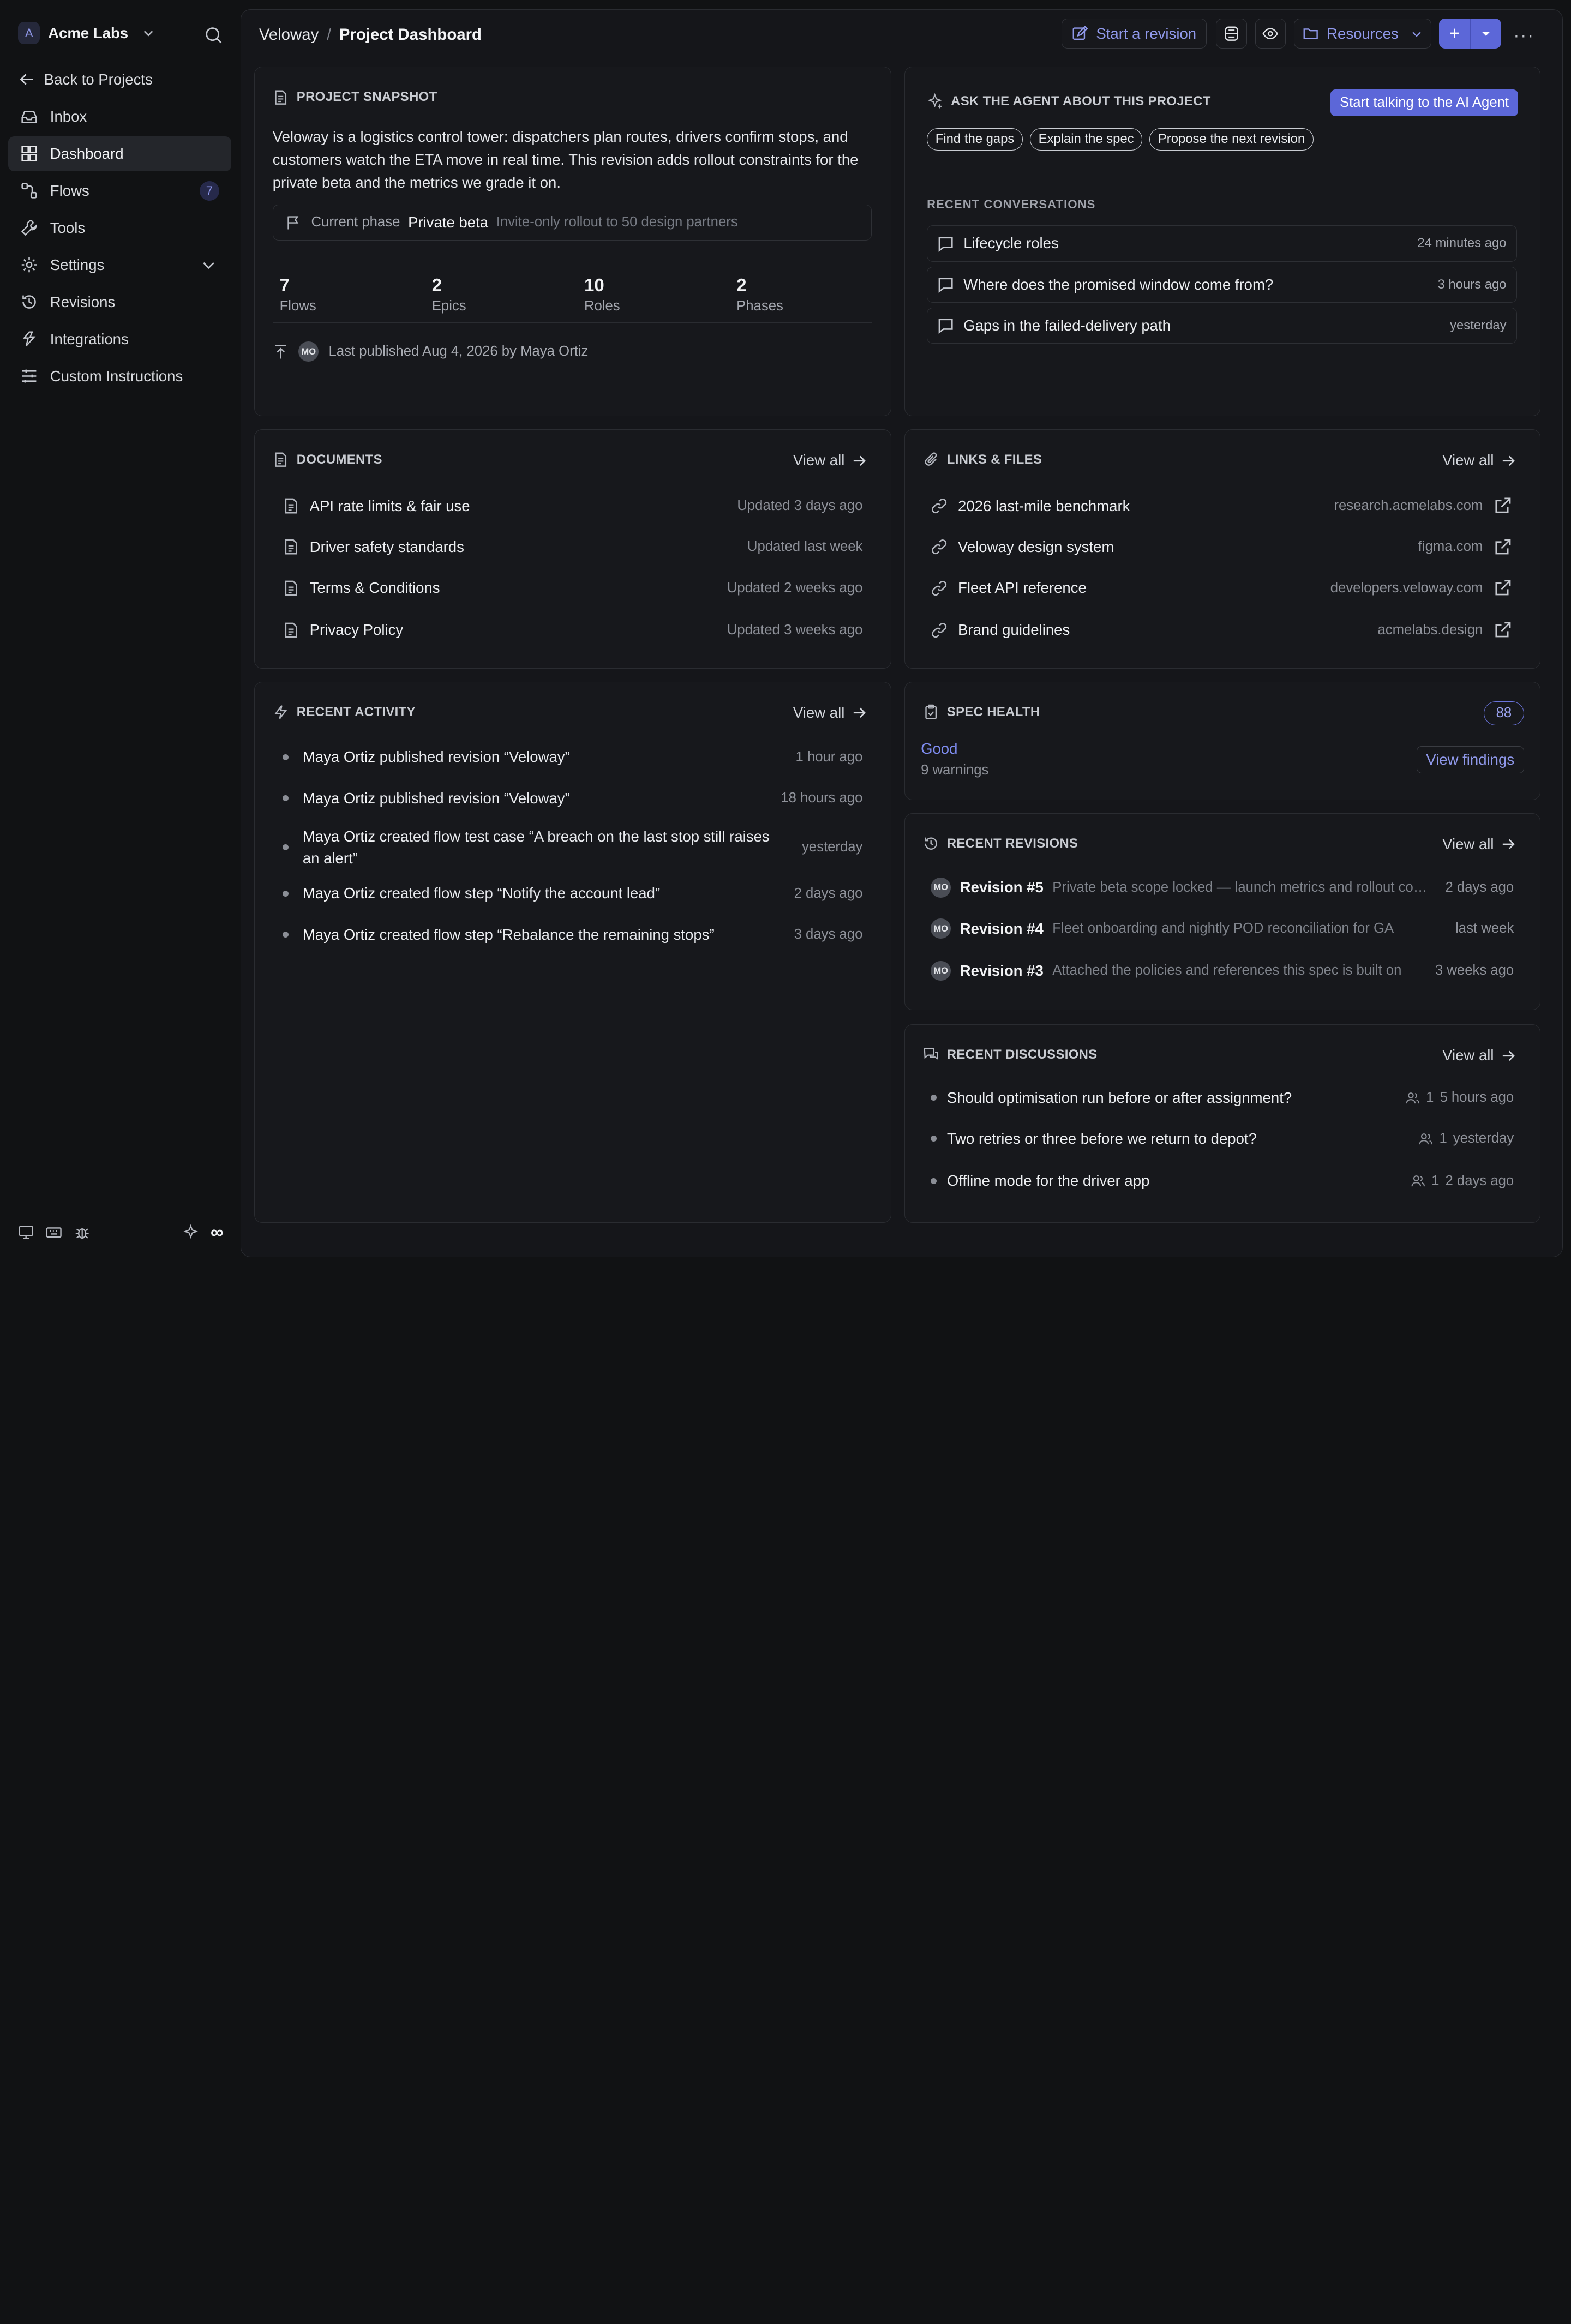  What do you see at coordinates (1271, 34) in the screenshot?
I see `preview-button` at bounding box center [1271, 34].